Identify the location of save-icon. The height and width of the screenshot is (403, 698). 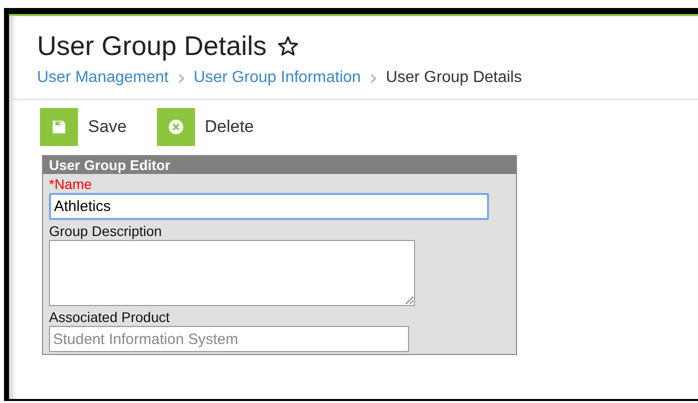
(59, 127).